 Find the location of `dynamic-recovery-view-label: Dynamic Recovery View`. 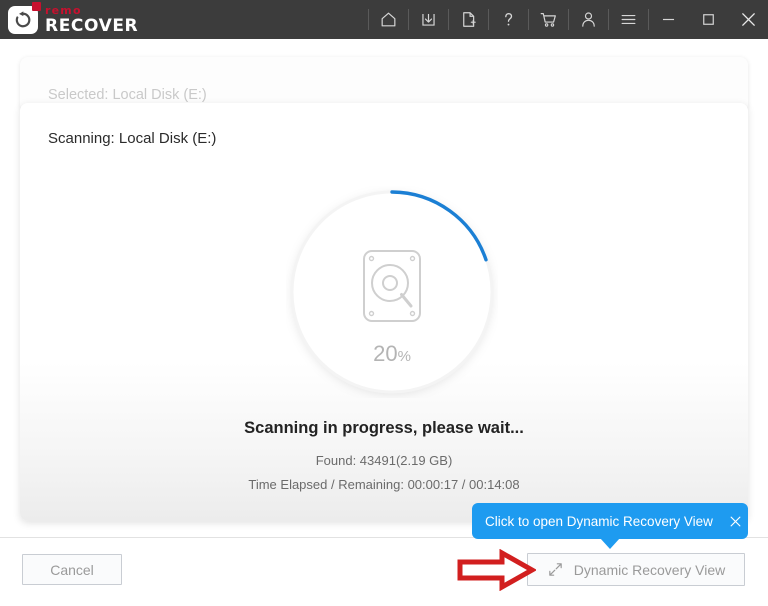

dynamic-recovery-view-label: Dynamic Recovery View is located at coordinates (649, 569).